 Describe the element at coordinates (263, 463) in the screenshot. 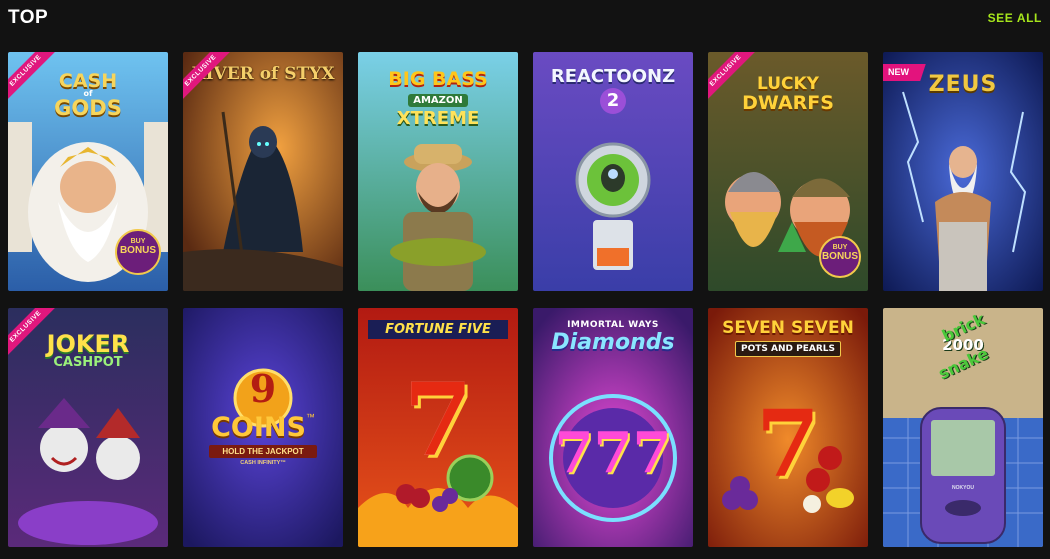

I see `cash-infinity-label: CASH INFINITY™` at that location.